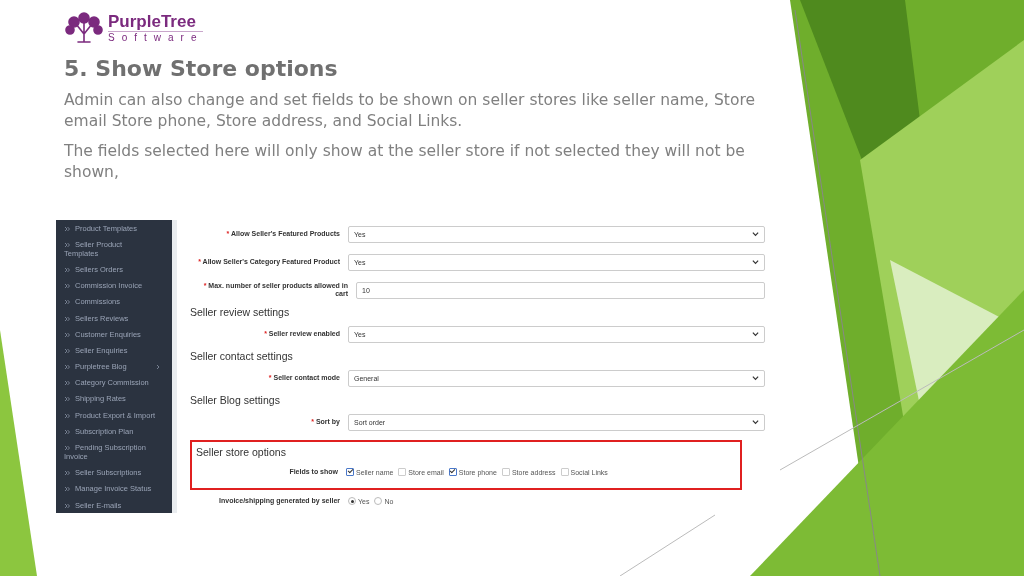 Image resolution: width=1024 pixels, height=576 pixels. I want to click on section-heading: Seller review settings, so click(240, 312).